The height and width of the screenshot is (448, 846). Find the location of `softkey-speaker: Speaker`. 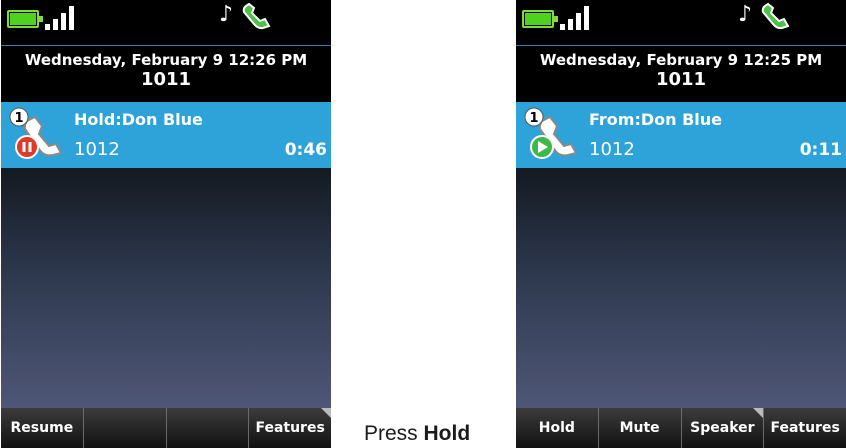

softkey-speaker: Speaker is located at coordinates (723, 428).